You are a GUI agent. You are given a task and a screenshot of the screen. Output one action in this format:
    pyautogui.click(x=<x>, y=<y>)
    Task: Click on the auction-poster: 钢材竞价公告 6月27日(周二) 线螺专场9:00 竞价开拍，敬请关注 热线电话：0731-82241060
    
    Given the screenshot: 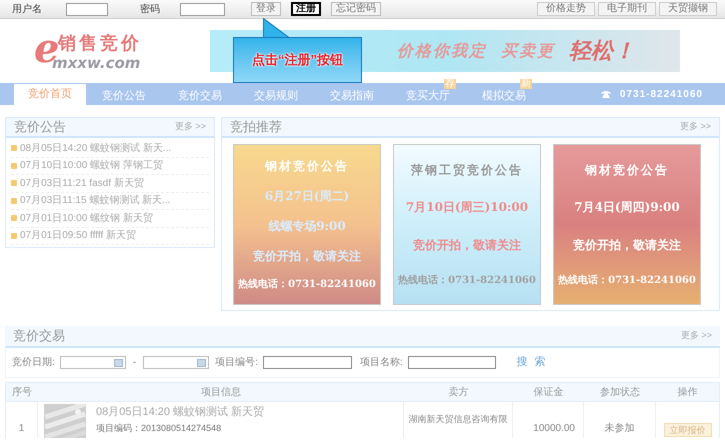 What is the action you would take?
    pyautogui.click(x=307, y=224)
    